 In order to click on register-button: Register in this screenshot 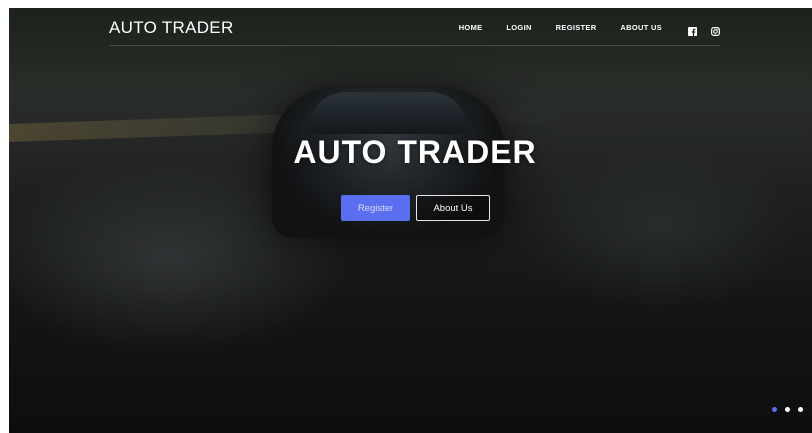, I will do `click(375, 208)`.